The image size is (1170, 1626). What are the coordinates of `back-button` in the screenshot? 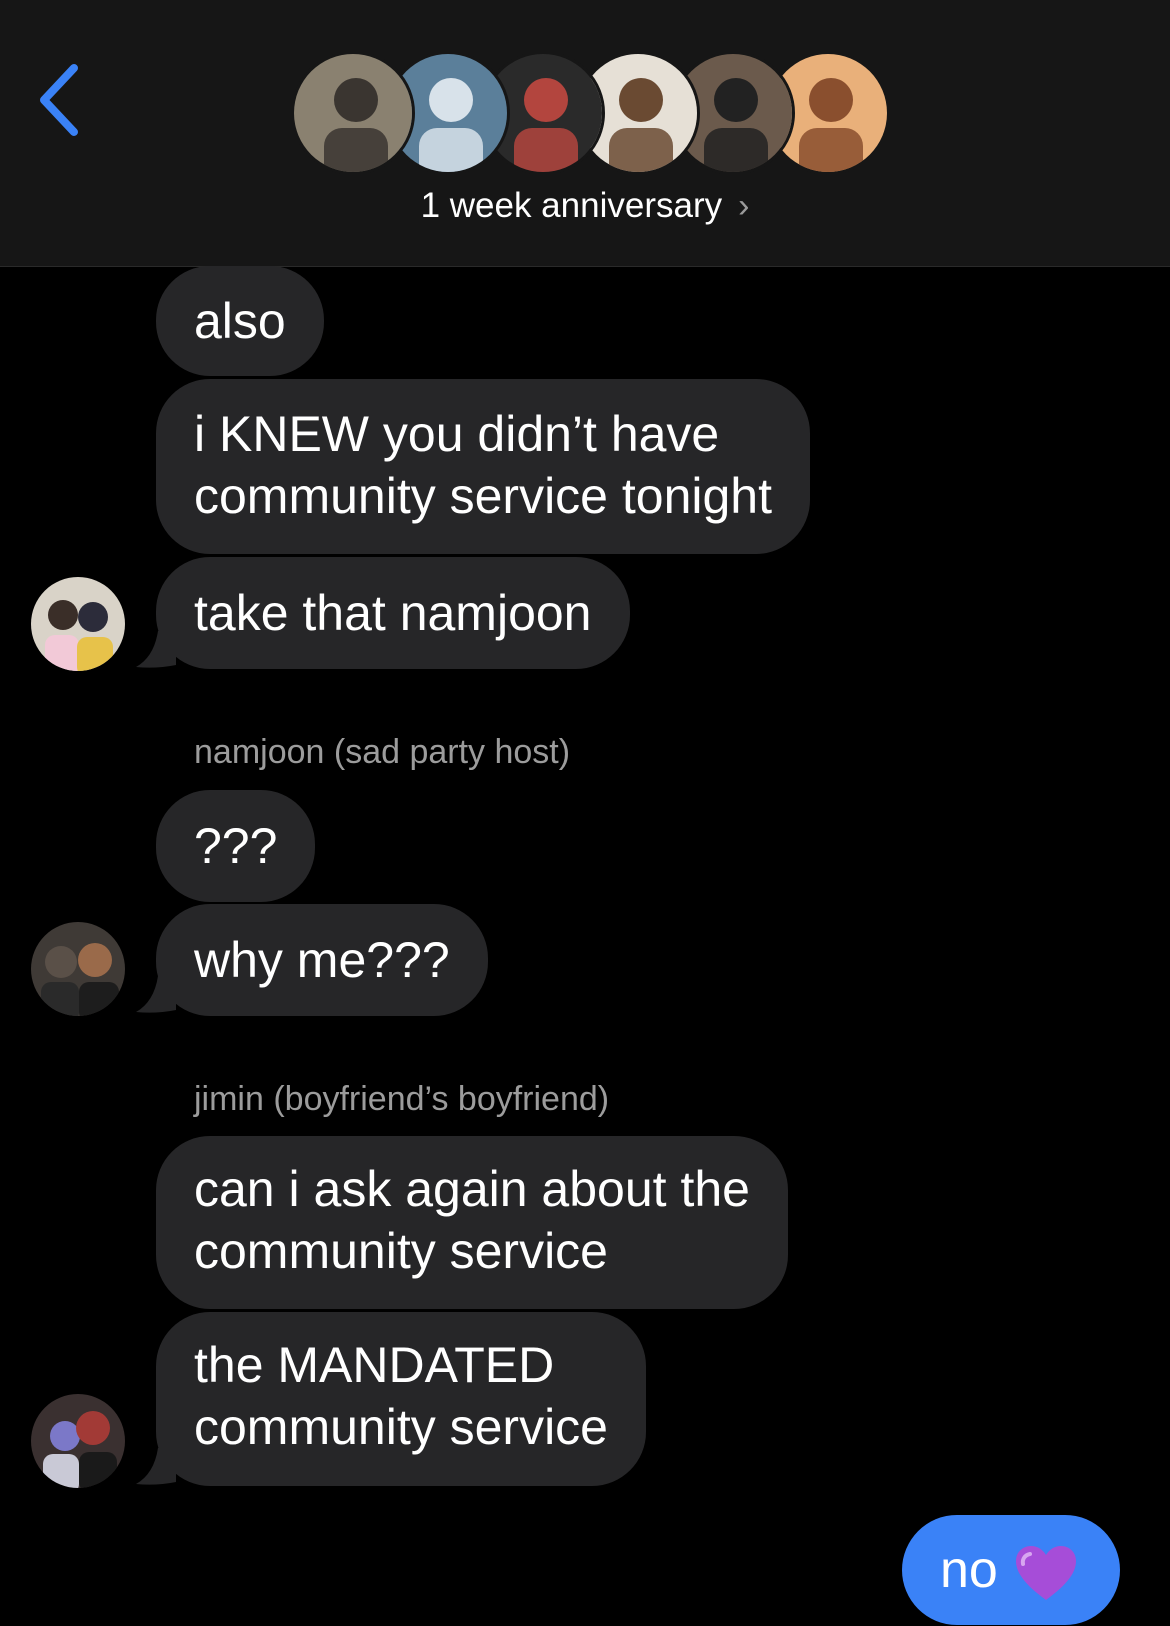 It's located at (60, 100).